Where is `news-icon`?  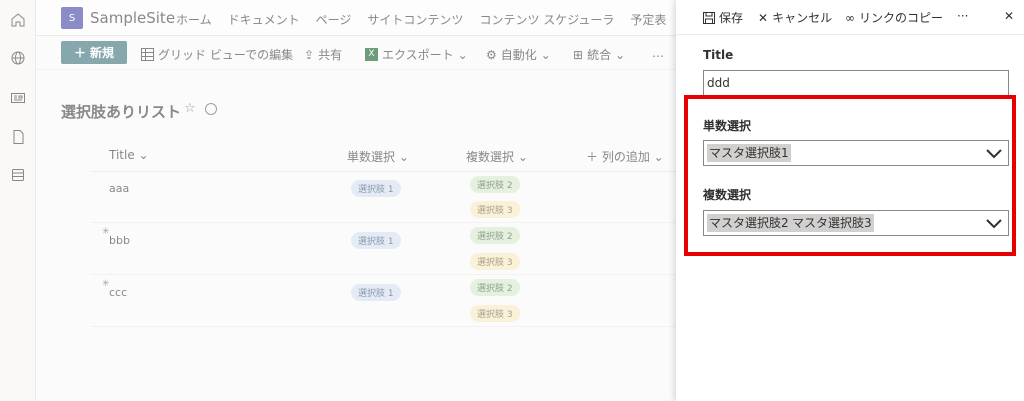 news-icon is located at coordinates (18, 98).